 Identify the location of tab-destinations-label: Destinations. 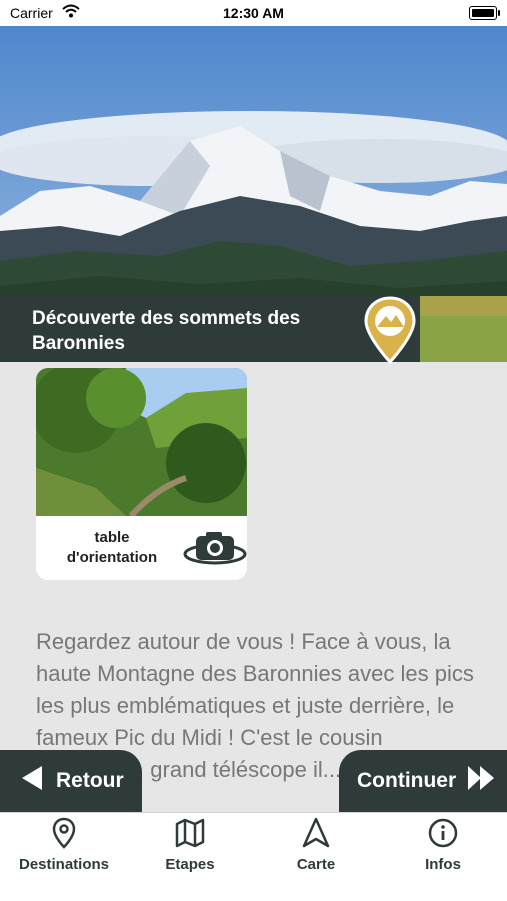
(63, 864).